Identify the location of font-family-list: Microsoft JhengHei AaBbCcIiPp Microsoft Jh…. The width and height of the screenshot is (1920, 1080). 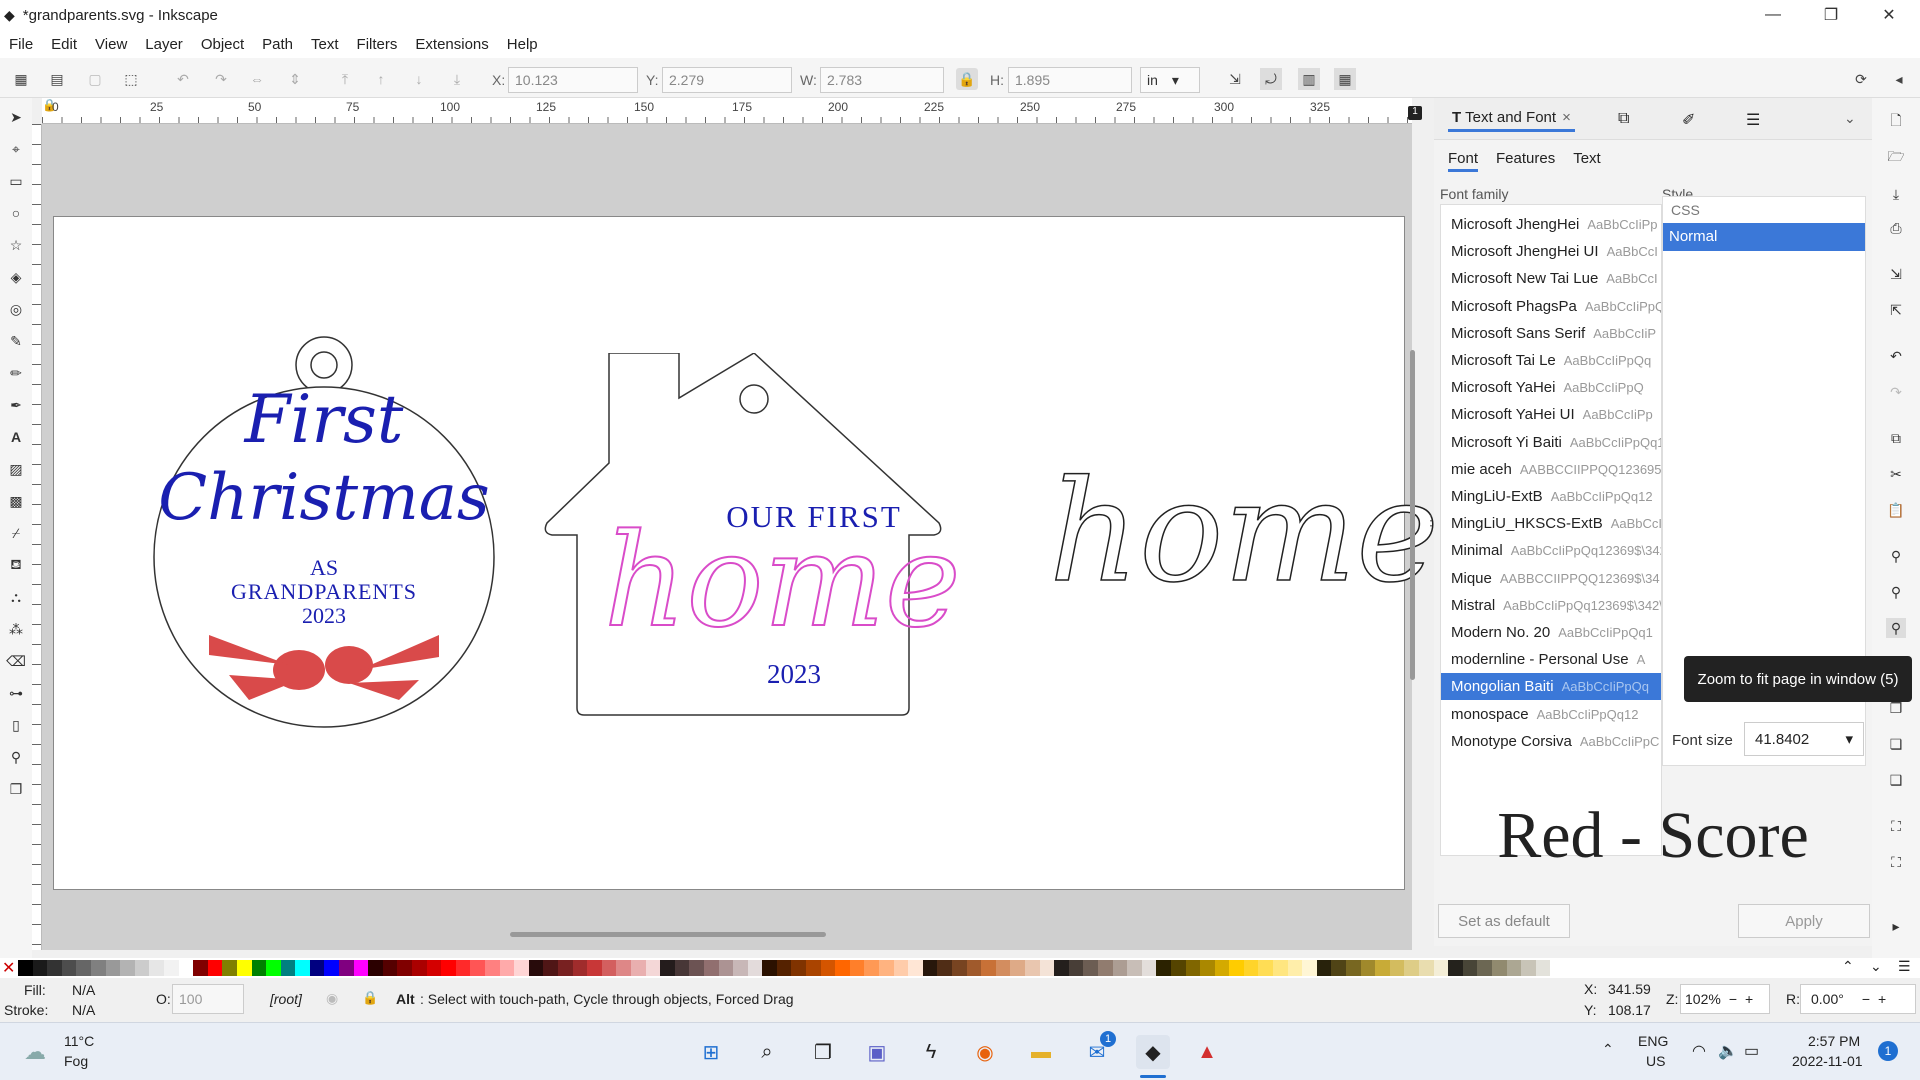
(1551, 530).